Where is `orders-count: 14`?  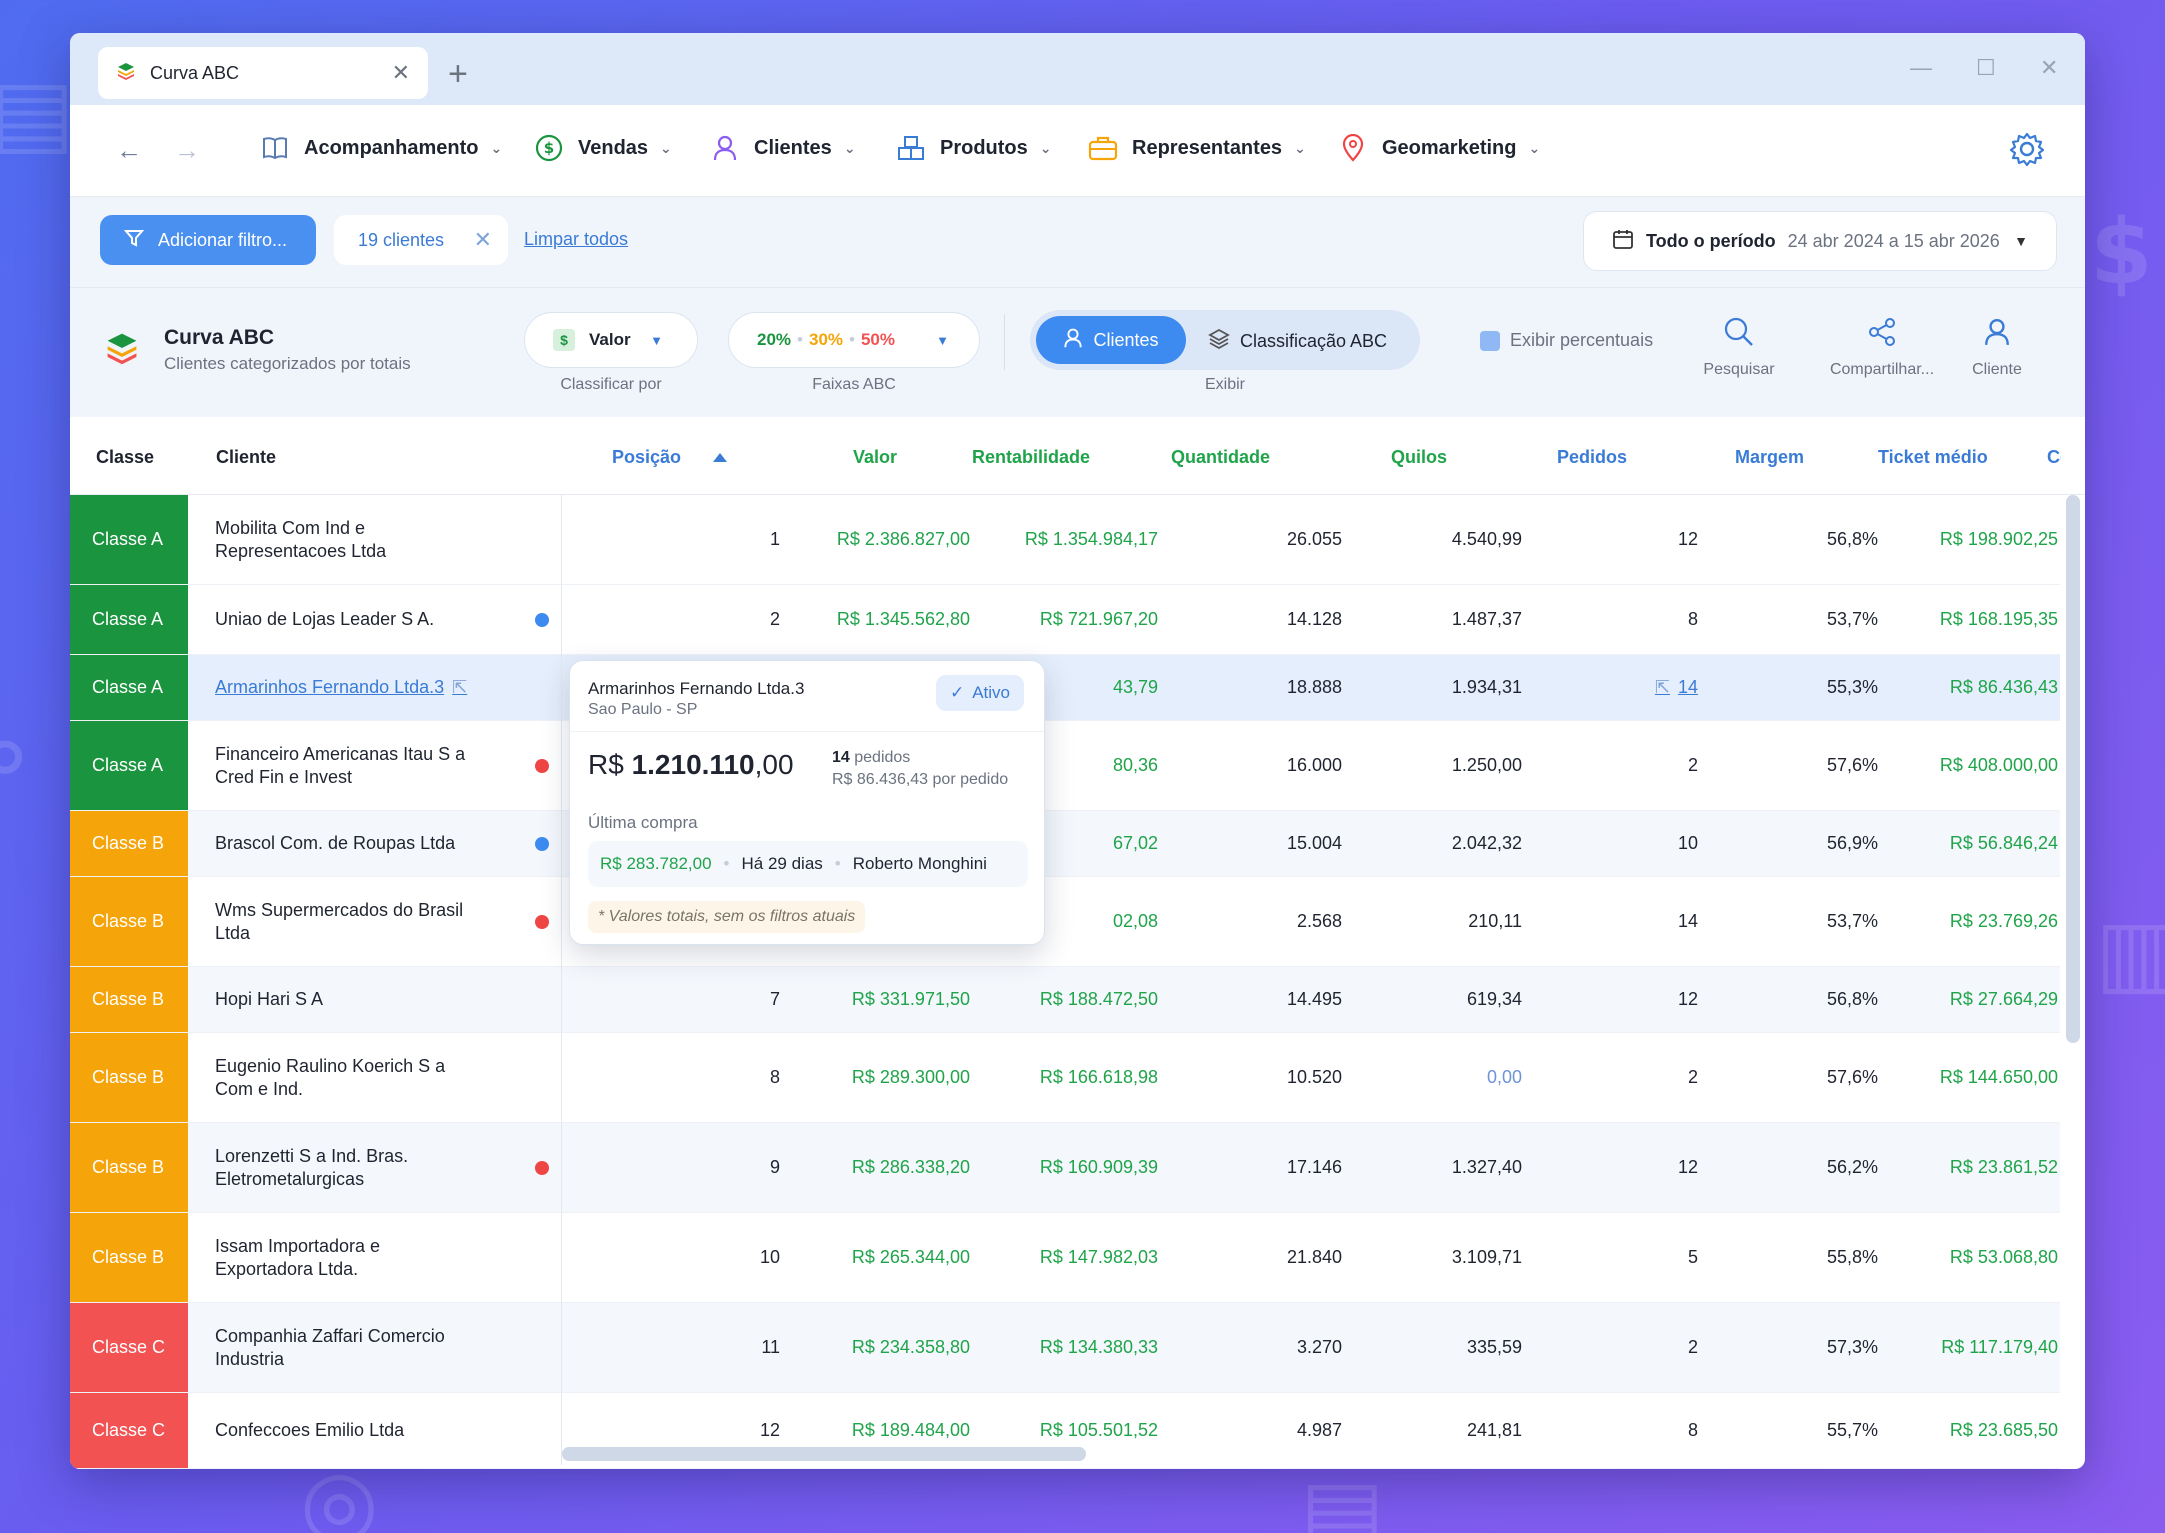 orders-count: 14 is located at coordinates (1688, 687).